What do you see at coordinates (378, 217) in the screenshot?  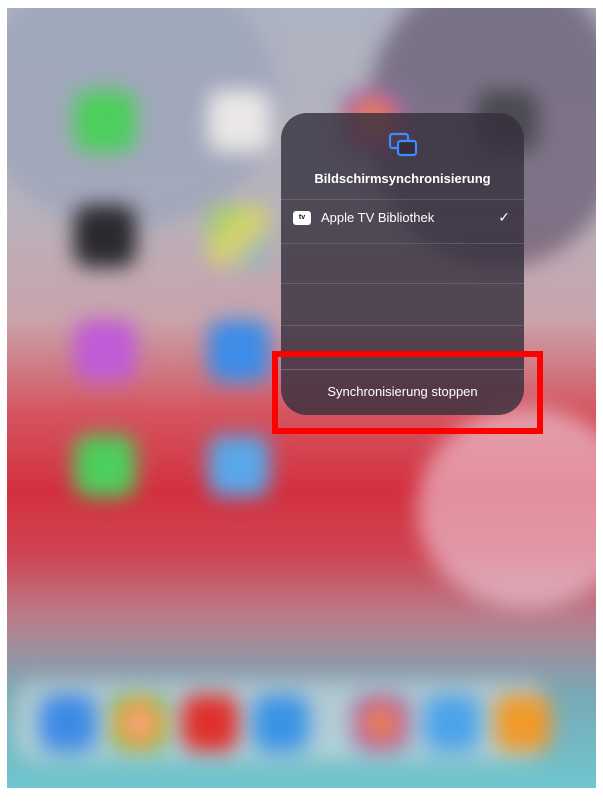 I see `device-name: Apple TV Bibliothek` at bounding box center [378, 217].